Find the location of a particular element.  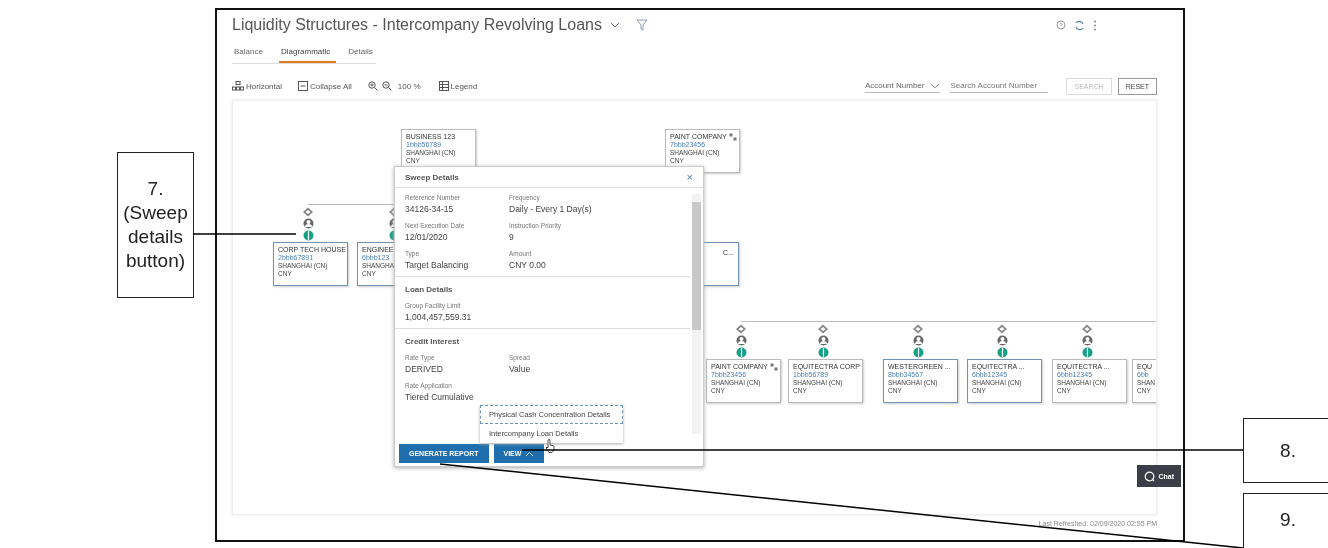

field-value: Daily - Every 1 Day(s) is located at coordinates (551, 209).